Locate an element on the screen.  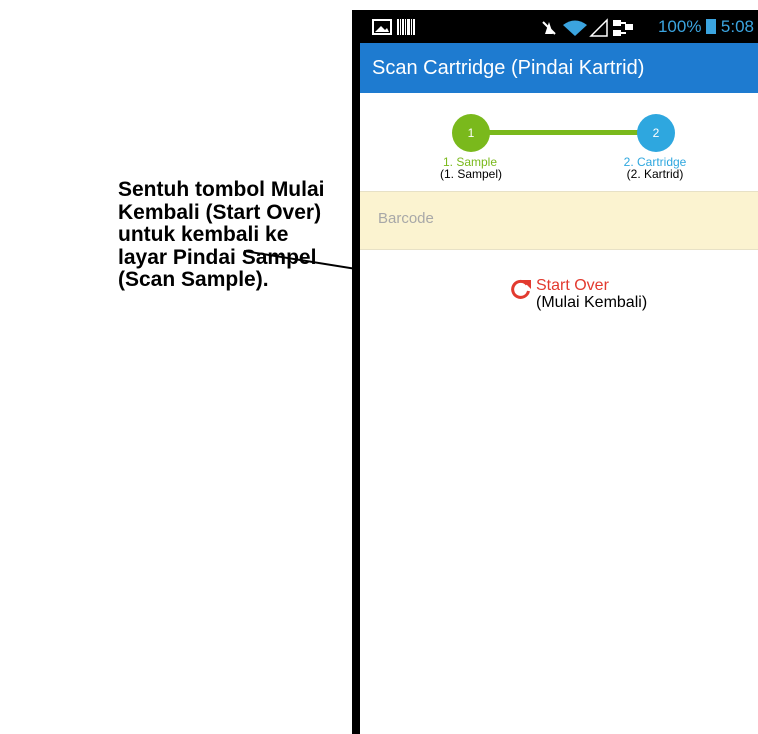
status-system-icons is located at coordinates (588, 27).